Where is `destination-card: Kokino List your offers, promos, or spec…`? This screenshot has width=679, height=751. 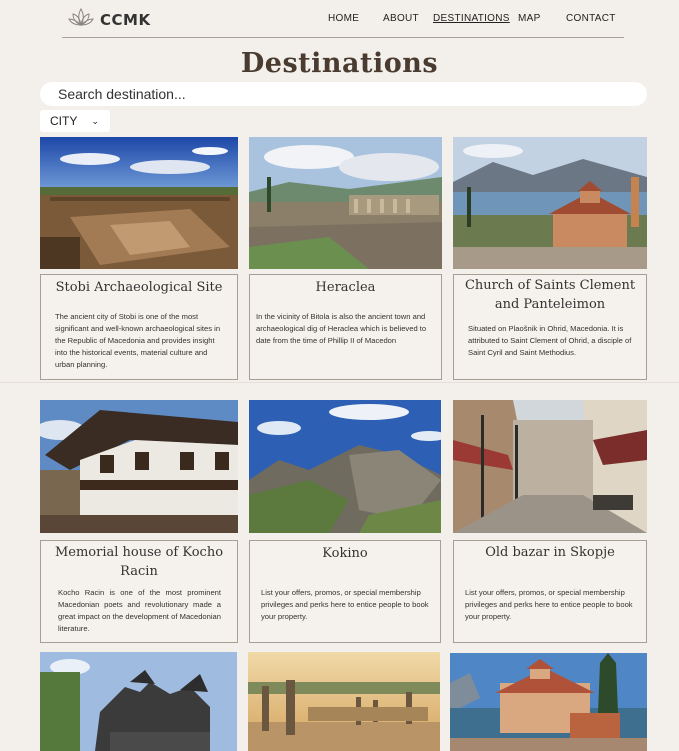 destination-card: Kokino List your offers, promos, or spec… is located at coordinates (345, 521).